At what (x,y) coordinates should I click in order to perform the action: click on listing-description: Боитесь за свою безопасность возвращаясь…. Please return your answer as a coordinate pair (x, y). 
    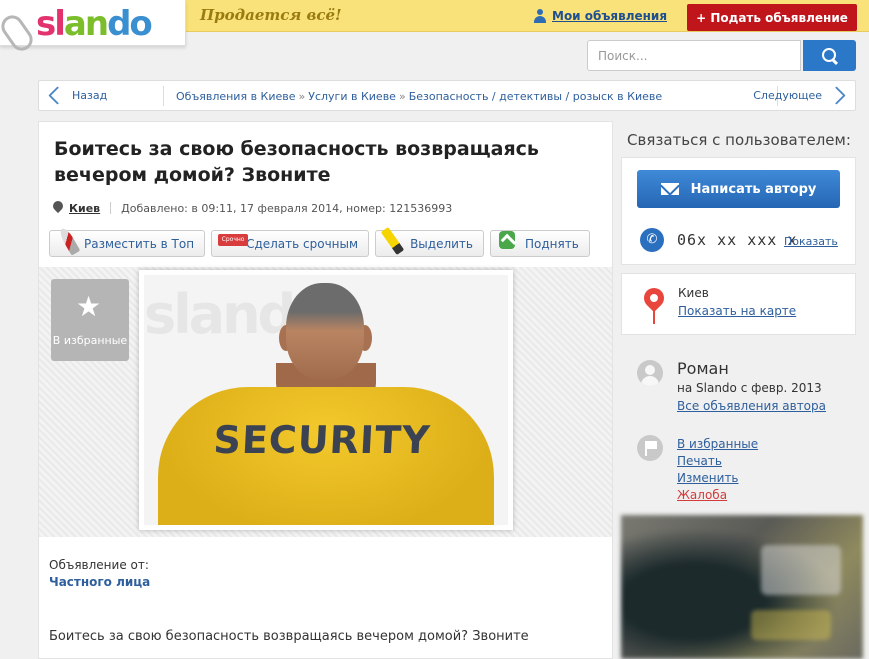
    Looking at the image, I should click on (289, 636).